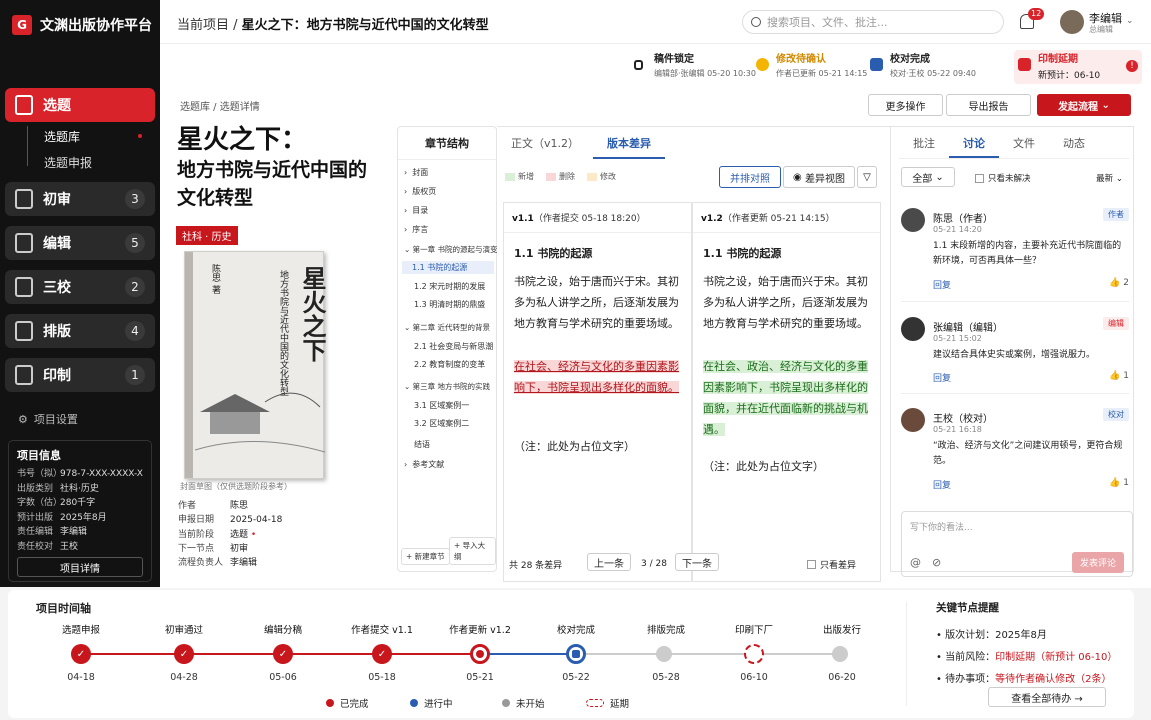 The image size is (1151, 720). I want to click on toc-item: 3.2 区域案例二, so click(441, 423).